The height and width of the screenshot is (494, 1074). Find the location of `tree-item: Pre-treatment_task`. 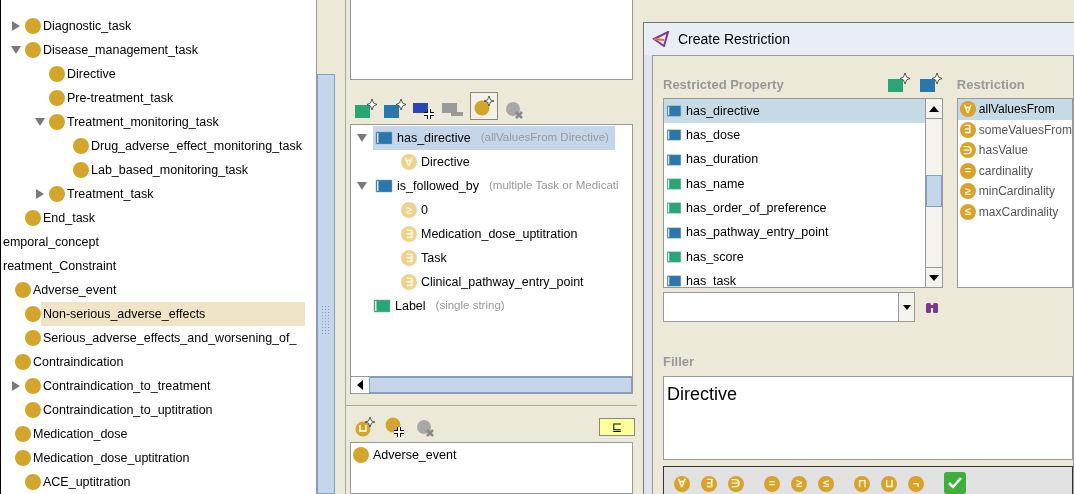

tree-item: Pre-treatment_task is located at coordinates (120, 98).